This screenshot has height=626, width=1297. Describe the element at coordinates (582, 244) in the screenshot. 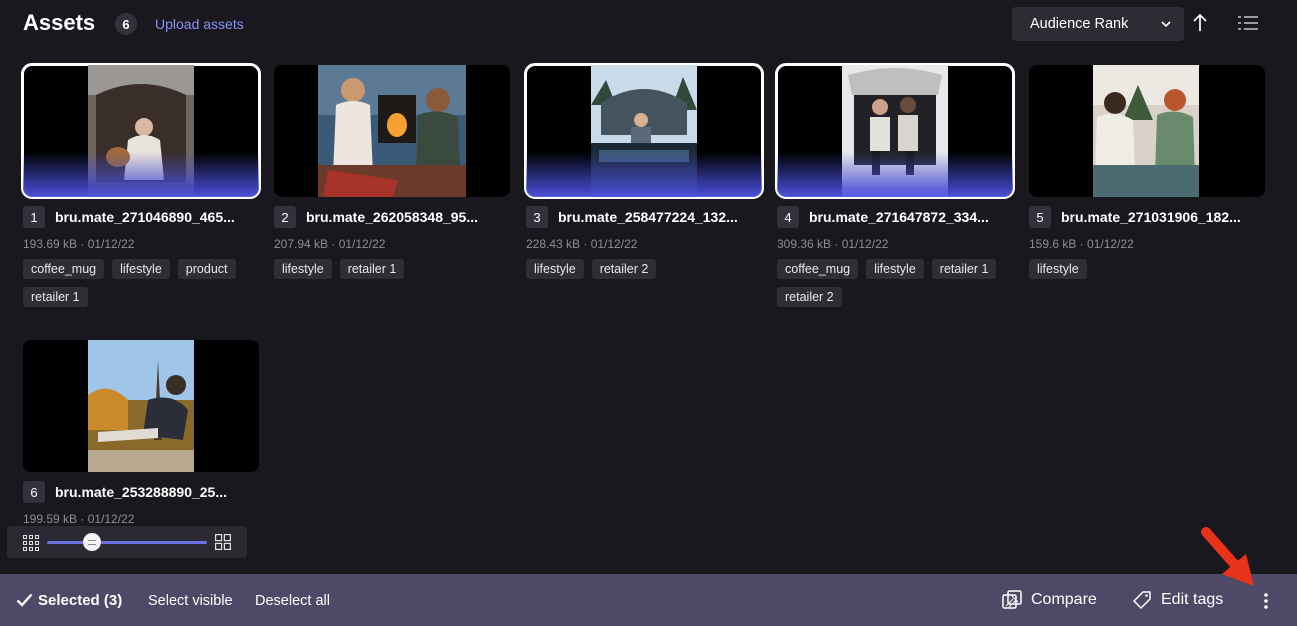

I see `asset-meta: 228.43 kB · 01/12/22` at that location.